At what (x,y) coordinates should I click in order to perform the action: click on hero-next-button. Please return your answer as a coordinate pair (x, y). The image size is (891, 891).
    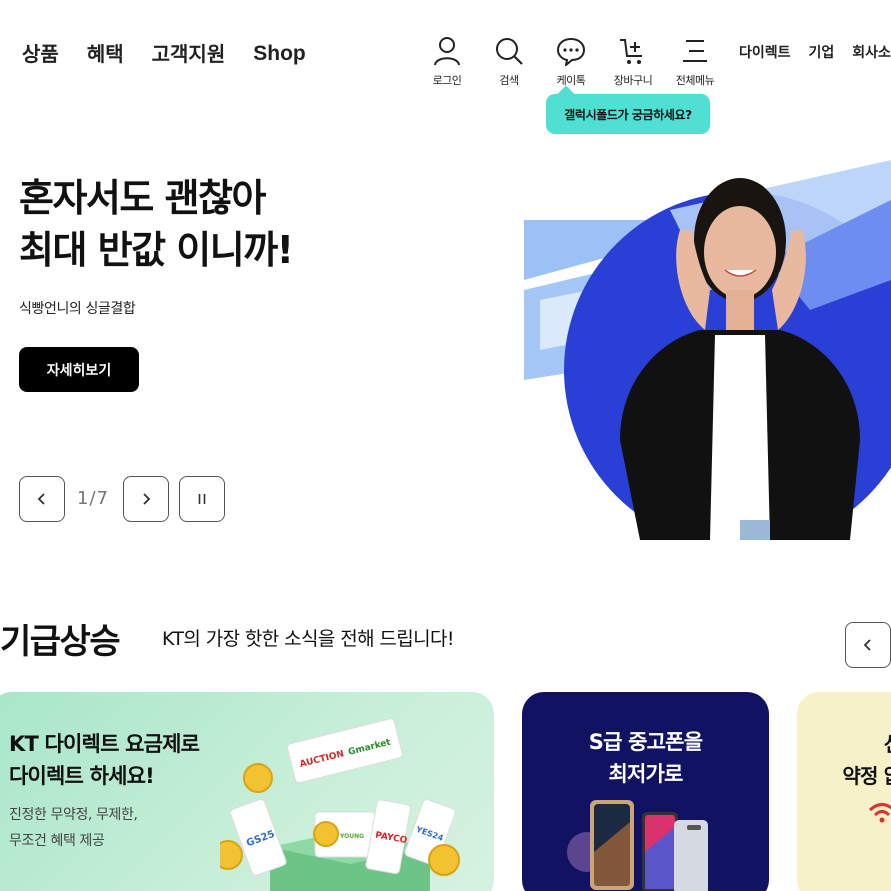
    Looking at the image, I should click on (146, 499).